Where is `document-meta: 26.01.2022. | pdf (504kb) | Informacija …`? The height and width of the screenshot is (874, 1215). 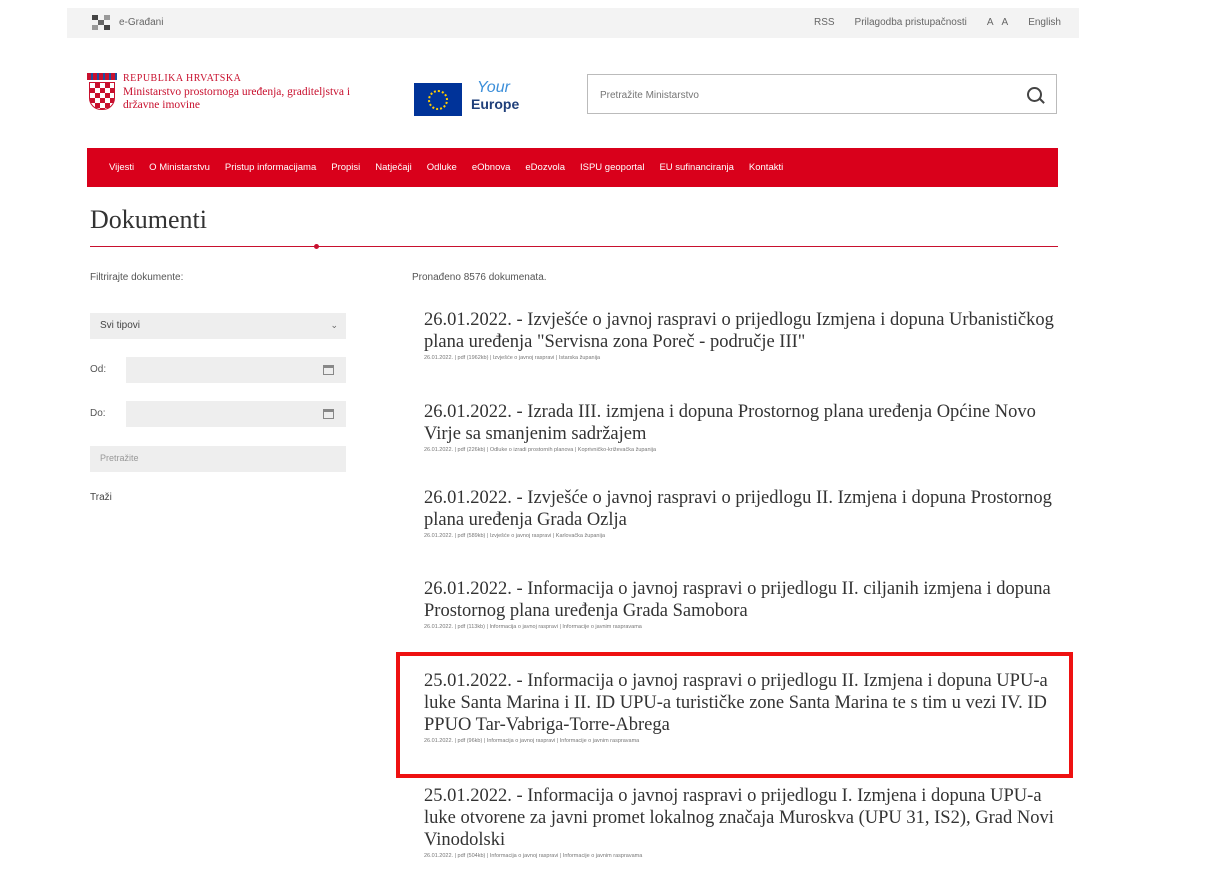 document-meta: 26.01.2022. | pdf (504kb) | Informacija … is located at coordinates (533, 856).